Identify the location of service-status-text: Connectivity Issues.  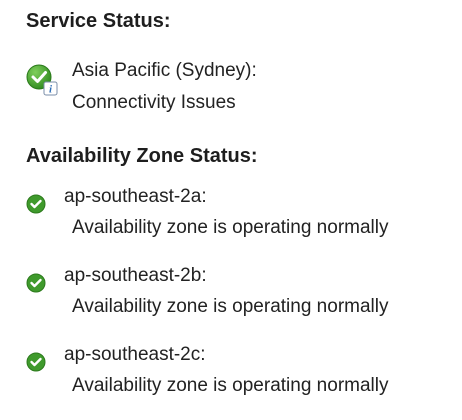
(154, 102).